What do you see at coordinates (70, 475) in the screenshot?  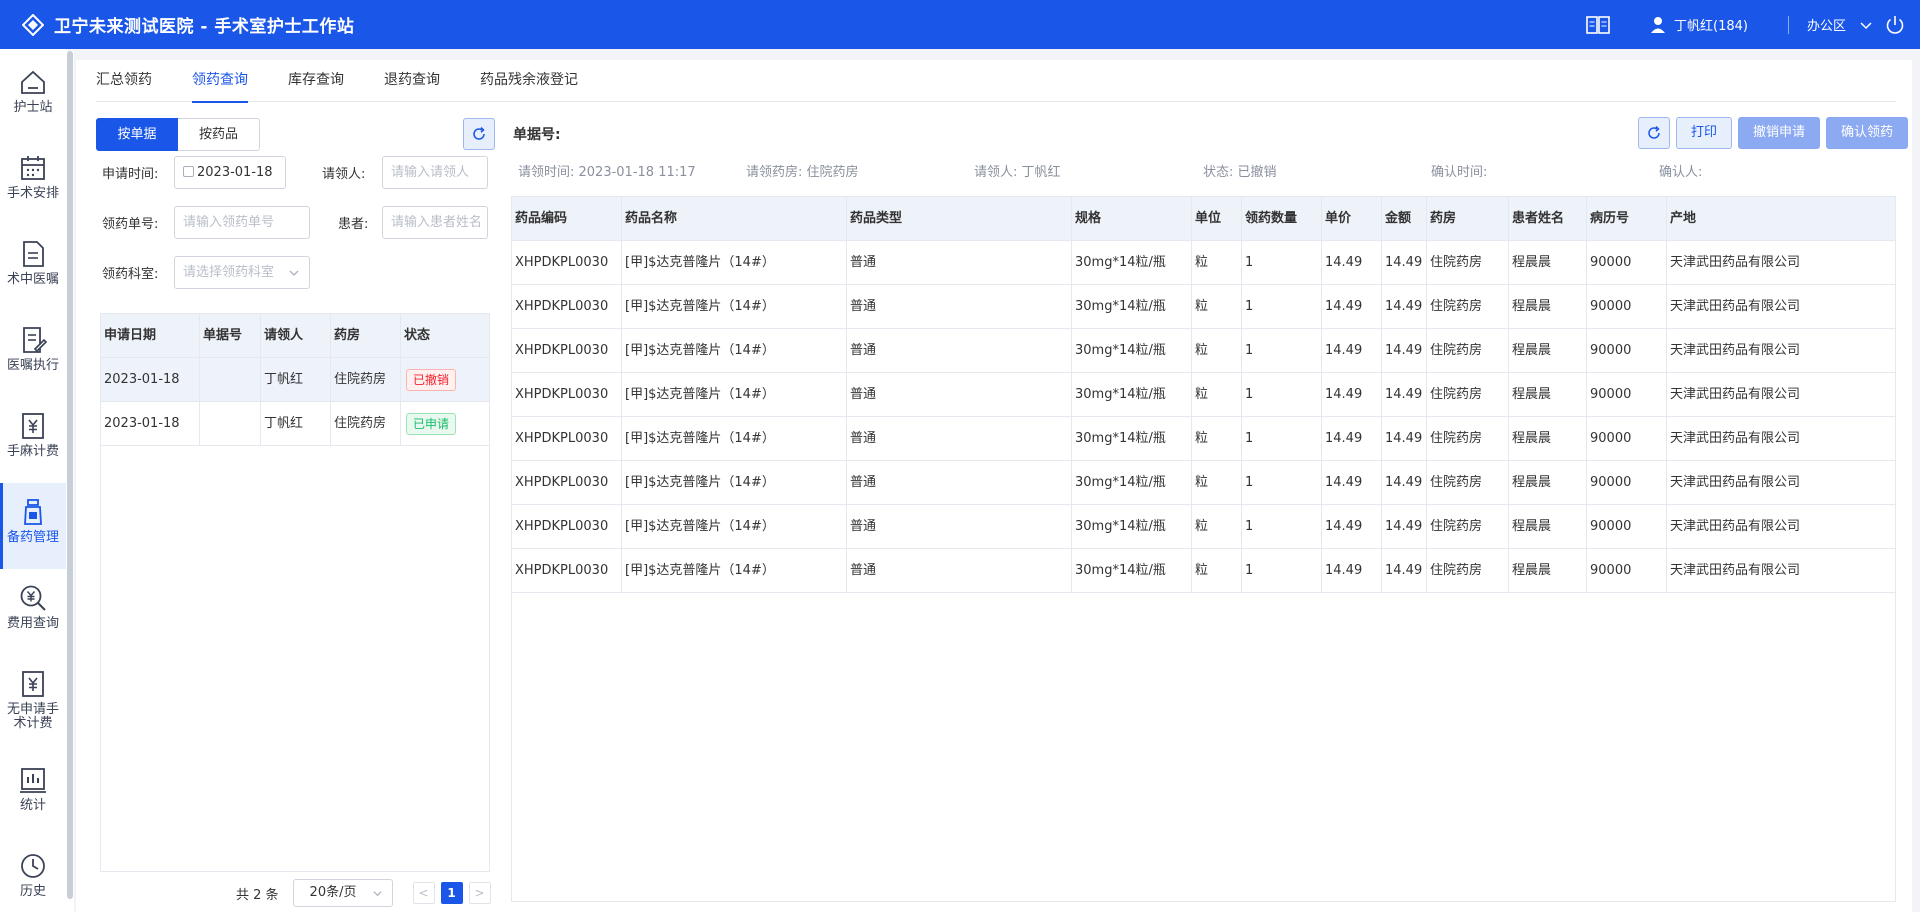 I see `scrollbar-thumb` at bounding box center [70, 475].